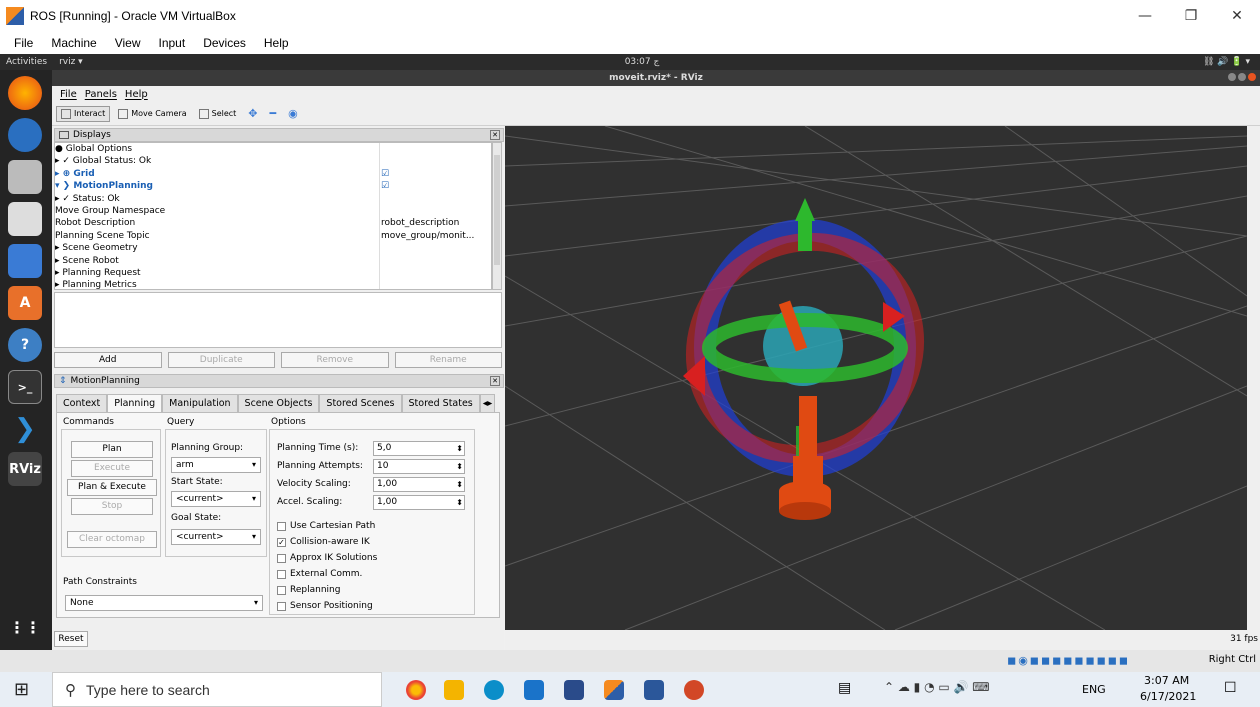  Describe the element at coordinates (1145, 16) in the screenshot. I see `minimize-button: —` at that location.